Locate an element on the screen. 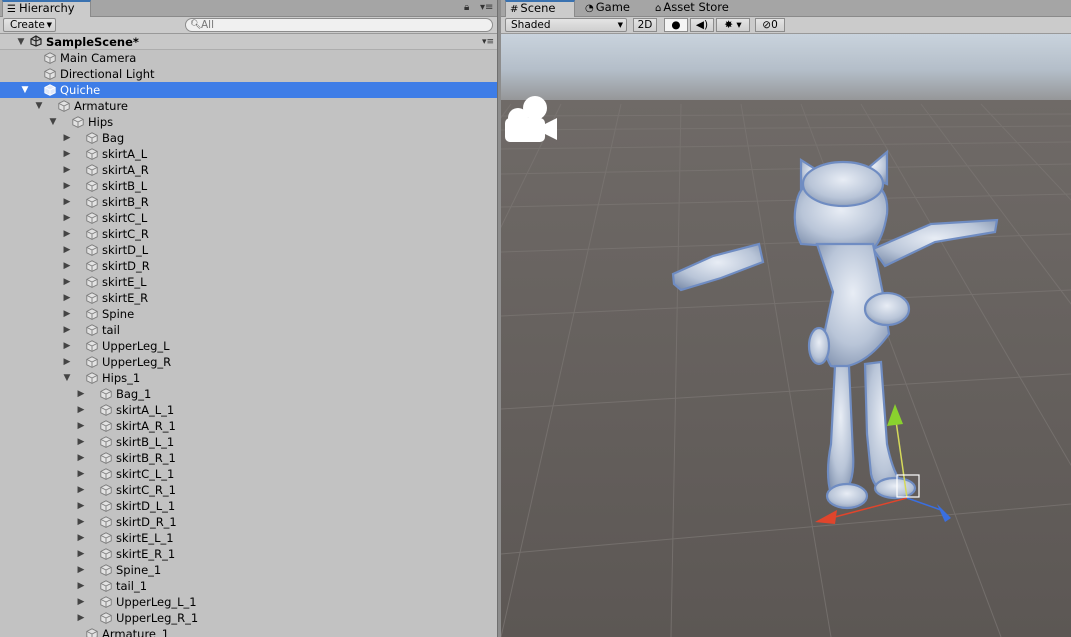  hierarchy-item: ▶ skirtD_L is located at coordinates (248, 250).